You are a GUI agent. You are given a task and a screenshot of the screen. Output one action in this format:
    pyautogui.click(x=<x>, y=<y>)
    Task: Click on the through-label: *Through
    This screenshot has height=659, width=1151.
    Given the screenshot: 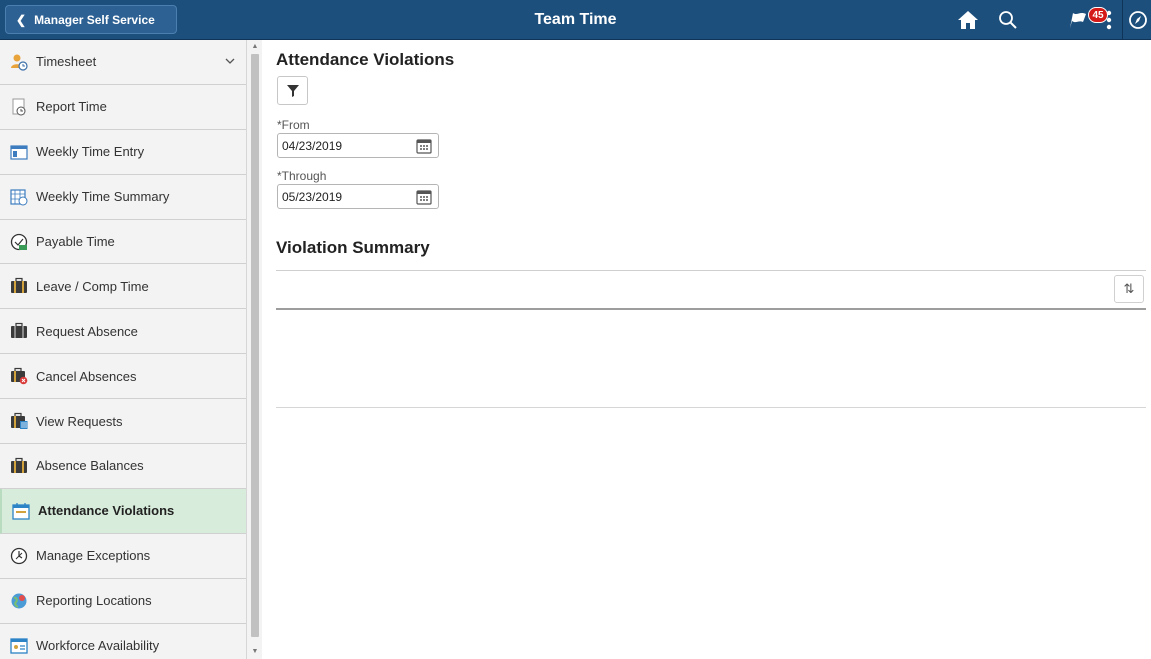 What is the action you would take?
    pyautogui.click(x=302, y=176)
    